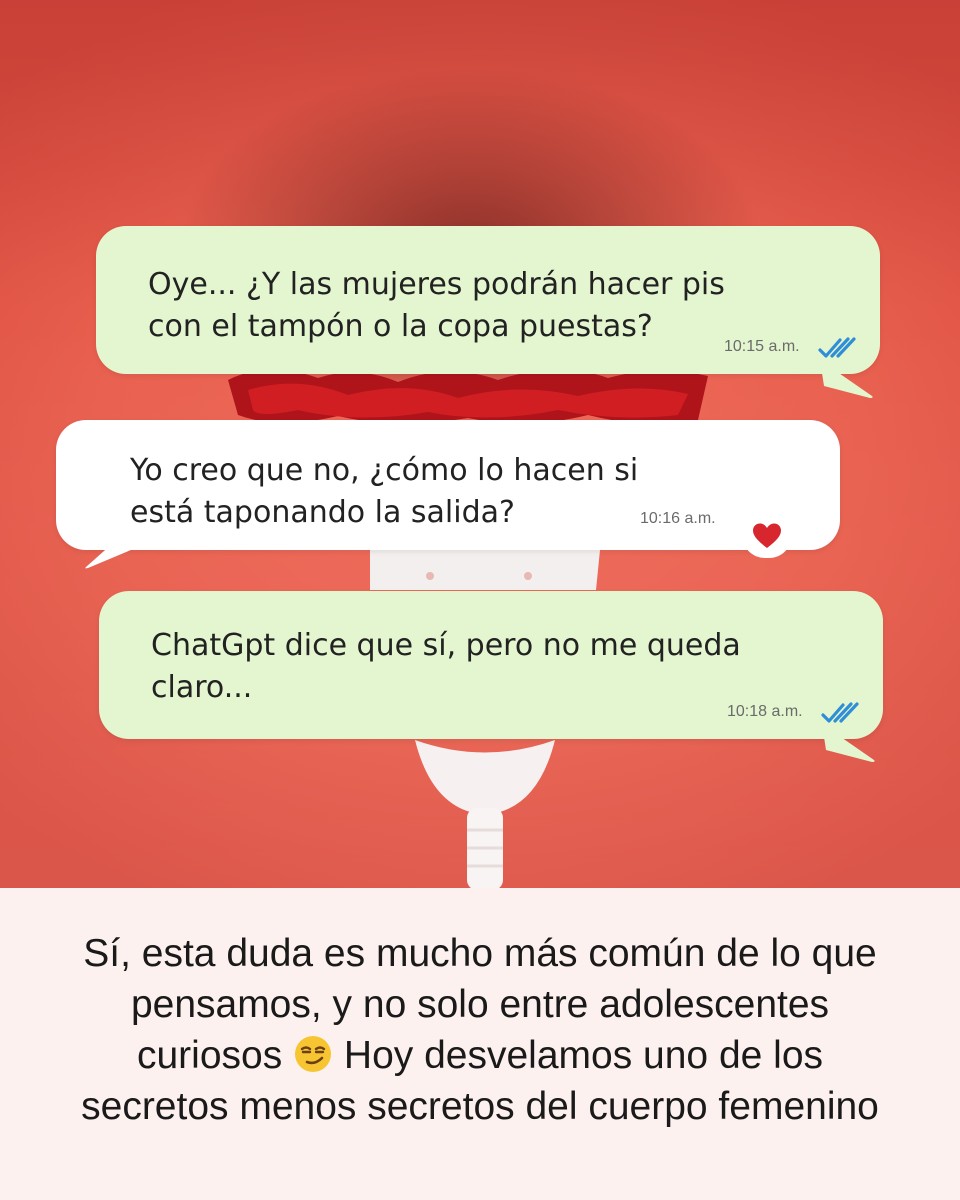 The width and height of the screenshot is (960, 1200). What do you see at coordinates (480, 1004) in the screenshot?
I see `caption-line: pensamos, y no solo entre adolescentes` at bounding box center [480, 1004].